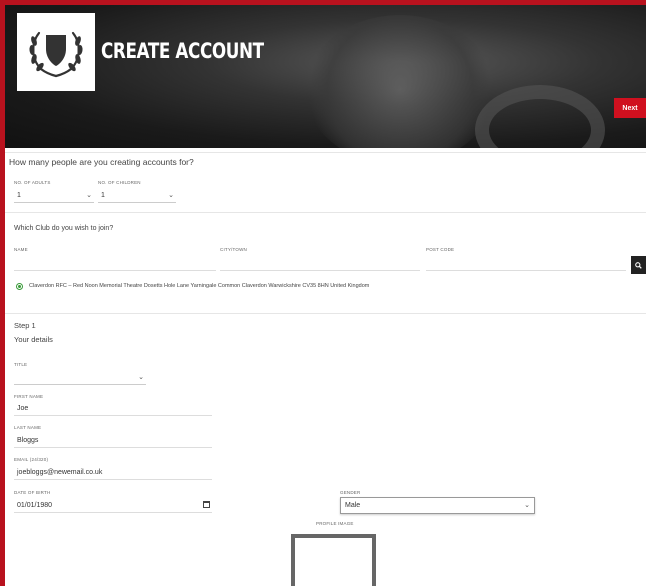  What do you see at coordinates (21, 364) in the screenshot?
I see `title-label: TITLE` at bounding box center [21, 364].